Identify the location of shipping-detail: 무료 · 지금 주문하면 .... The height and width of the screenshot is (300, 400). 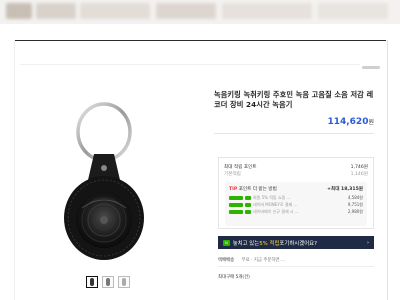
(263, 260).